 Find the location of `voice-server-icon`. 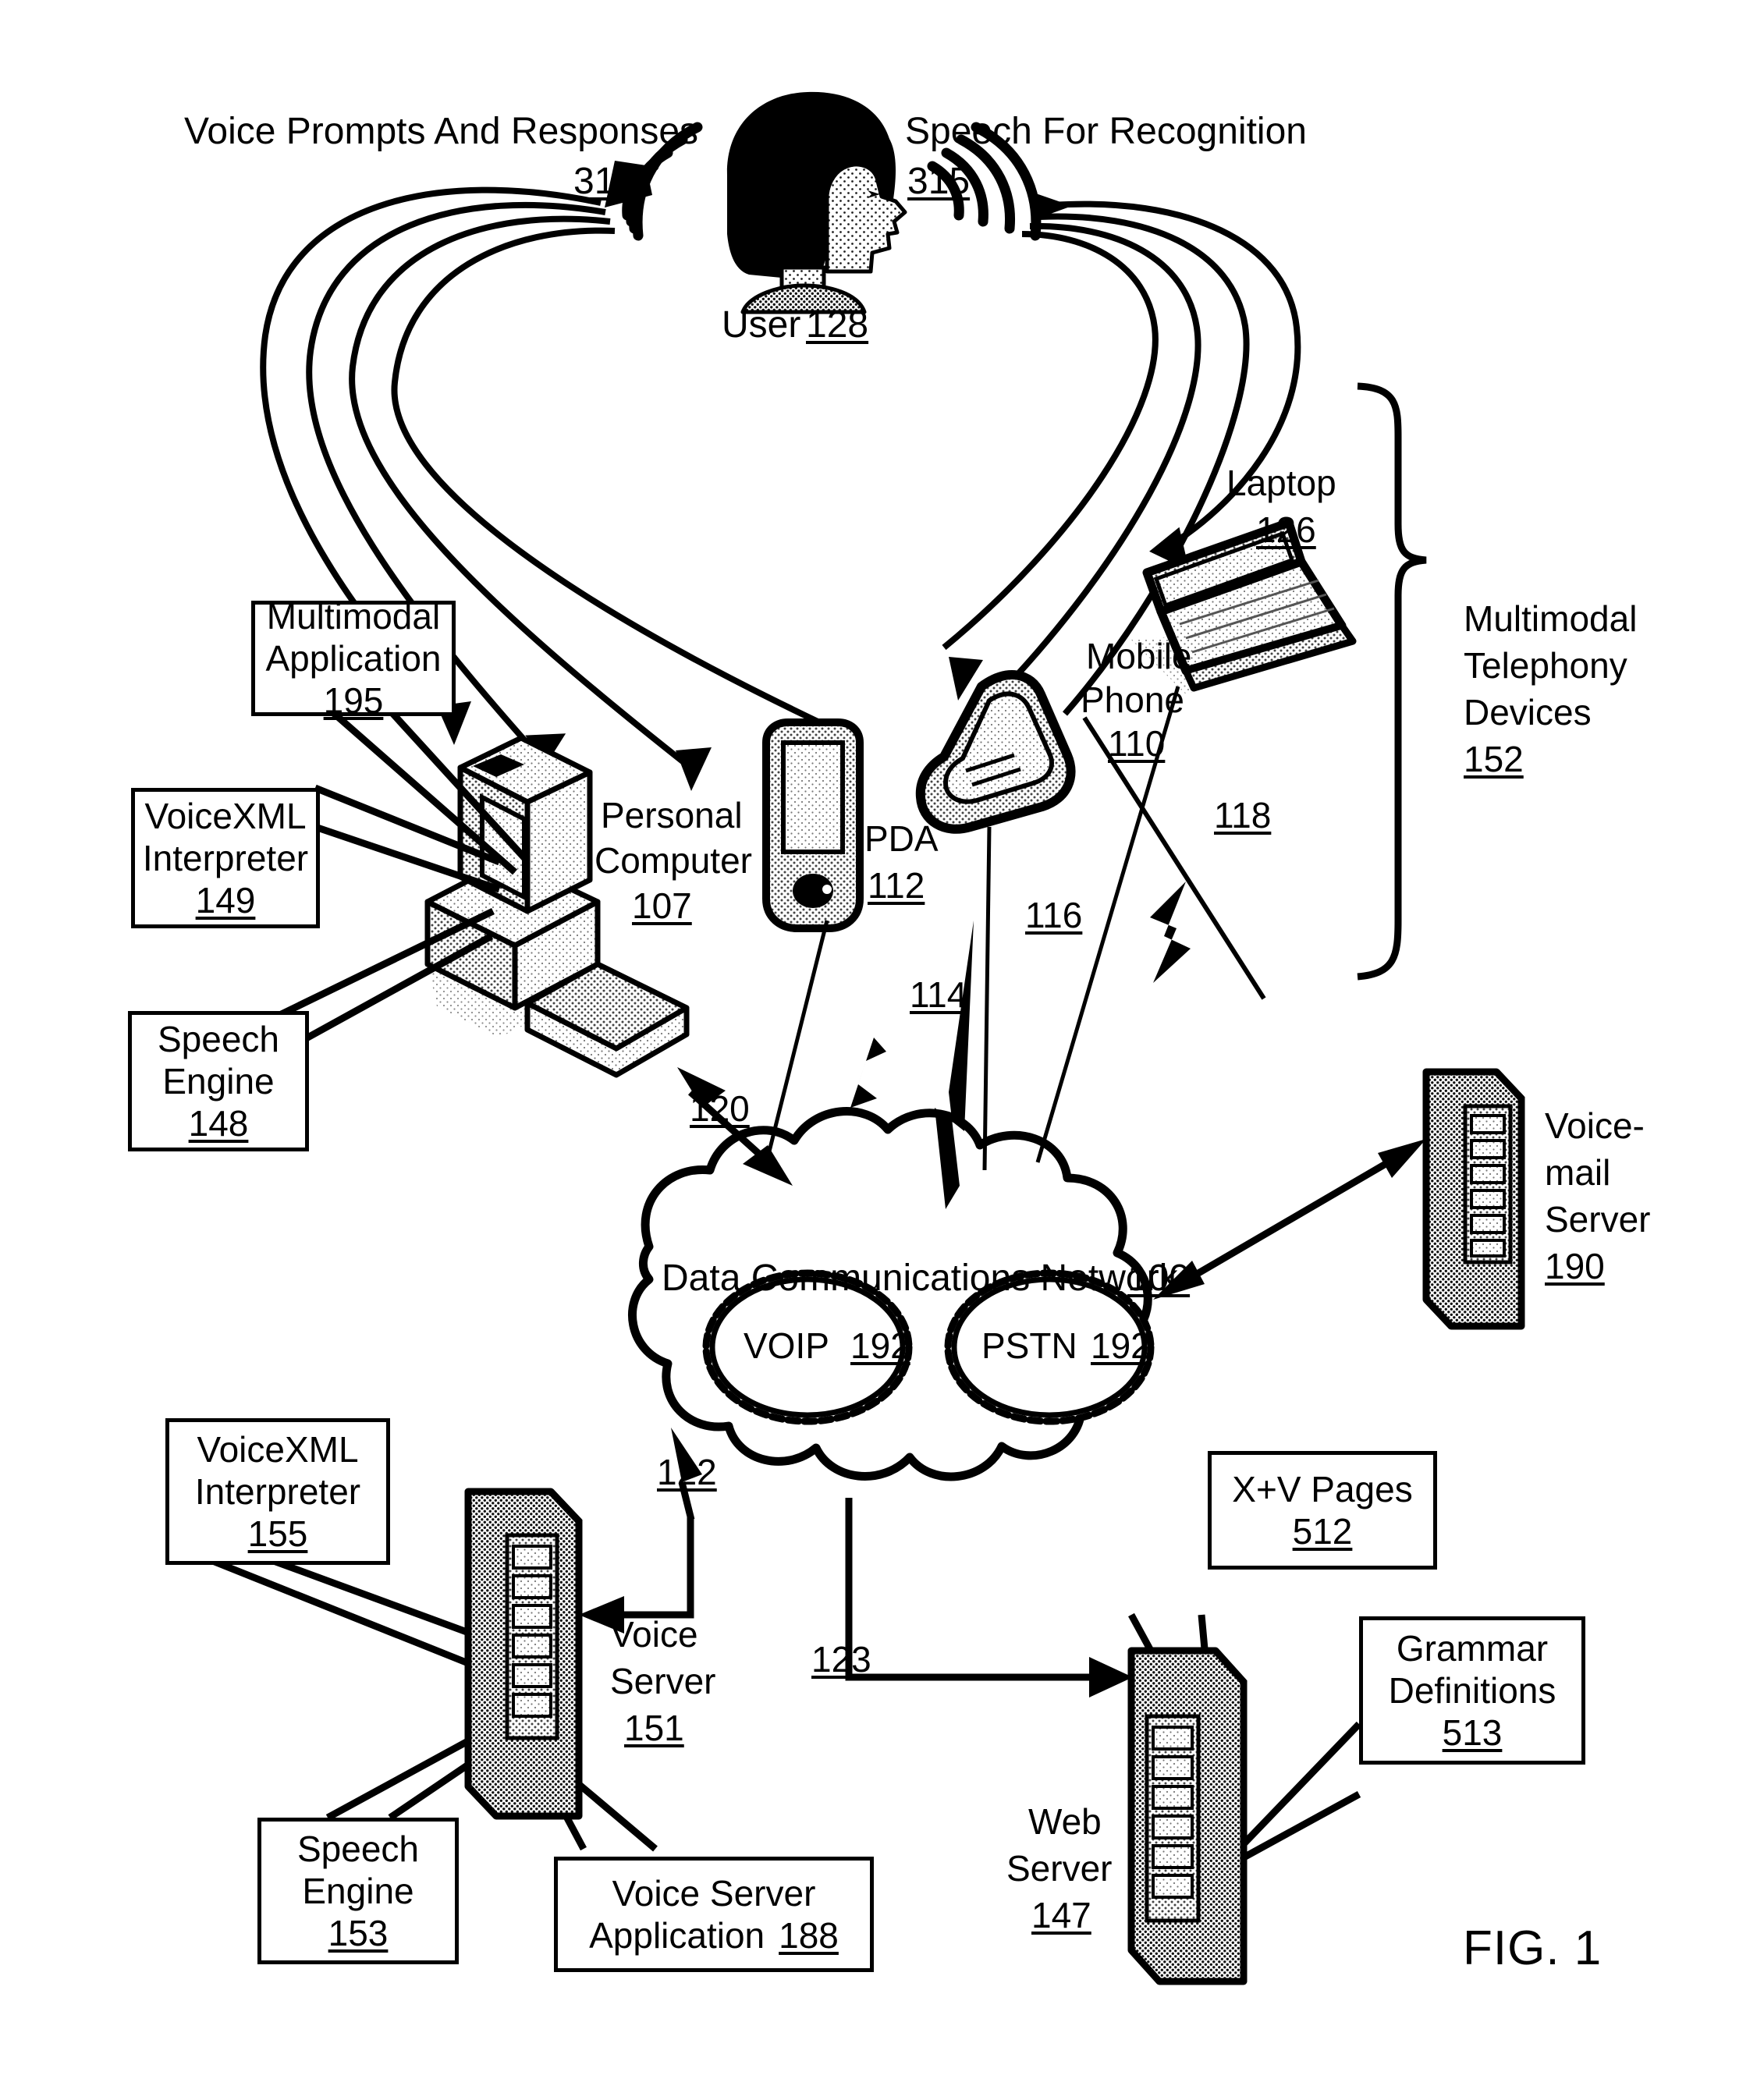

voice-server-icon is located at coordinates (524, 1654).